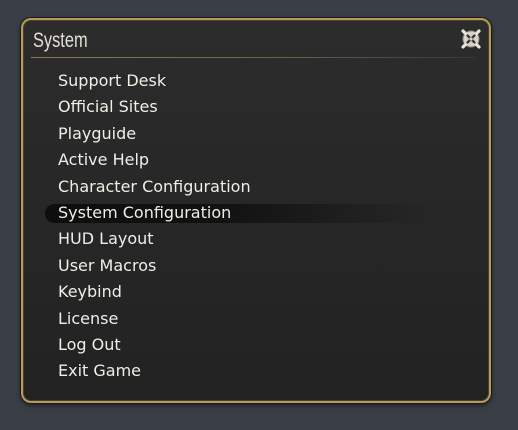  Describe the element at coordinates (256, 266) in the screenshot. I see `menu-item-user-macros: User Macros` at that location.